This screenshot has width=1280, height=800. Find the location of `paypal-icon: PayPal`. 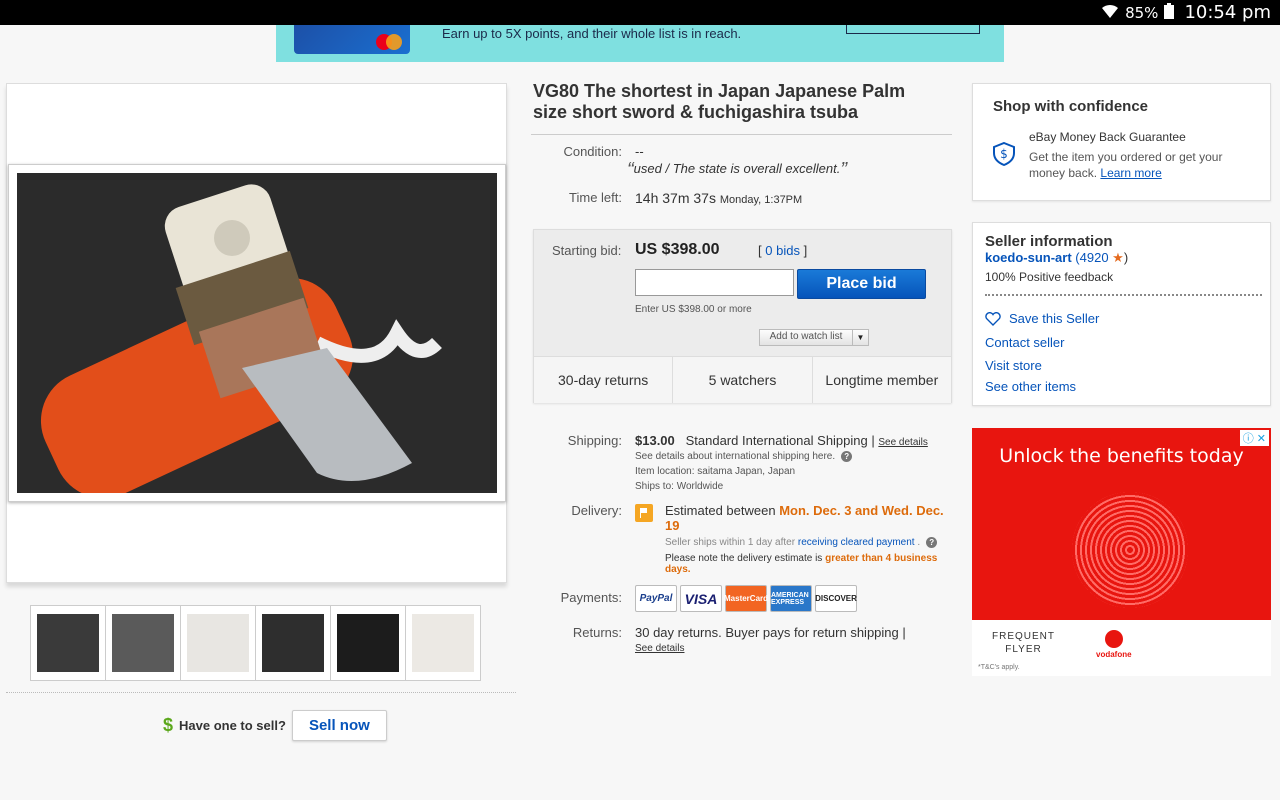

paypal-icon: PayPal is located at coordinates (656, 598).